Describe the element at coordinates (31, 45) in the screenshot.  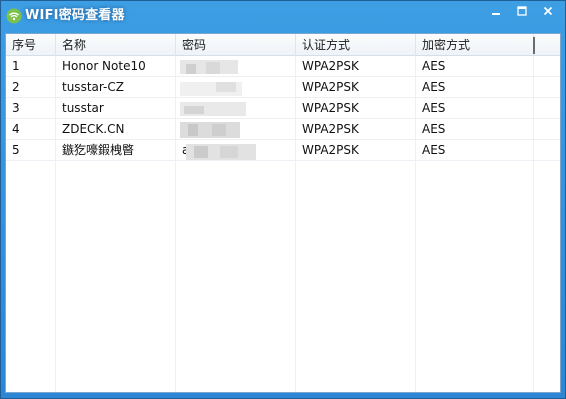
I see `column-header-index: 序号` at that location.